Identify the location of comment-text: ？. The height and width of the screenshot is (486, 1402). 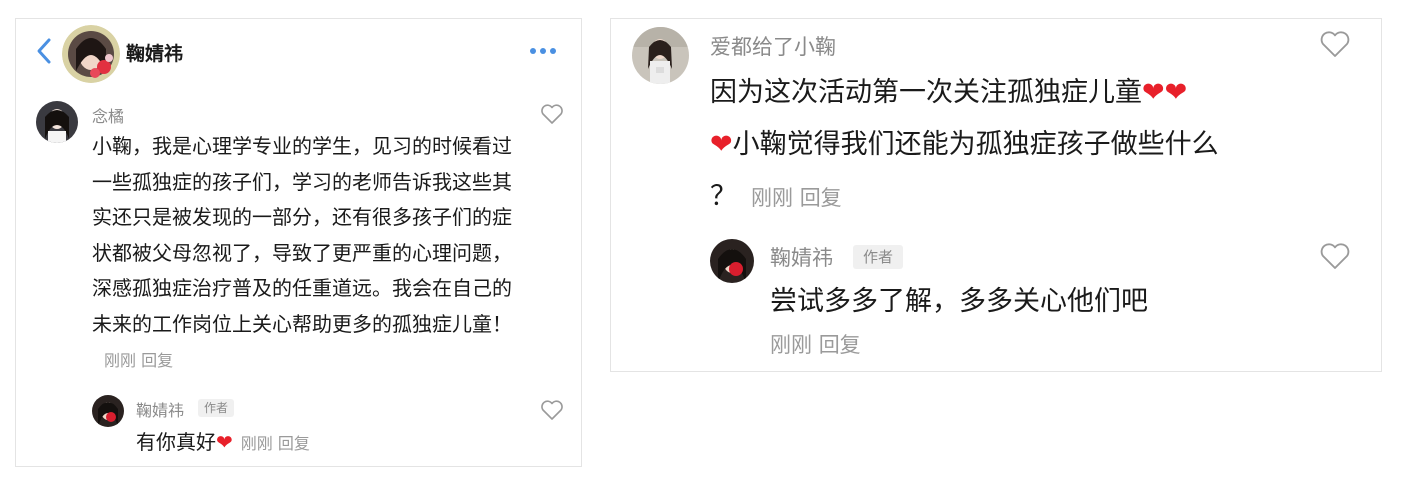
(723, 196).